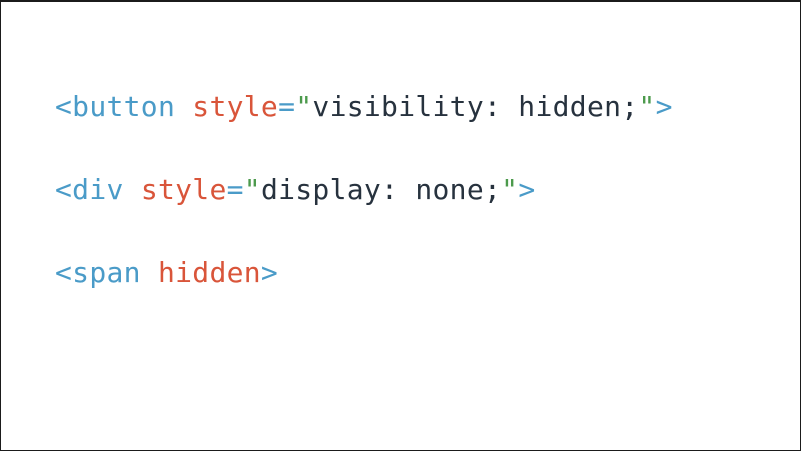 The image size is (801, 451). What do you see at coordinates (209, 272) in the screenshot?
I see `attr-hidden: hidden` at bounding box center [209, 272].